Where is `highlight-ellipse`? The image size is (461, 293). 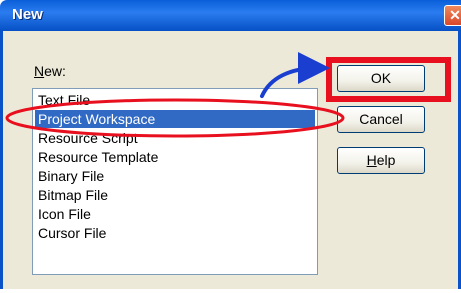
highlight-ellipse is located at coordinates (175, 118).